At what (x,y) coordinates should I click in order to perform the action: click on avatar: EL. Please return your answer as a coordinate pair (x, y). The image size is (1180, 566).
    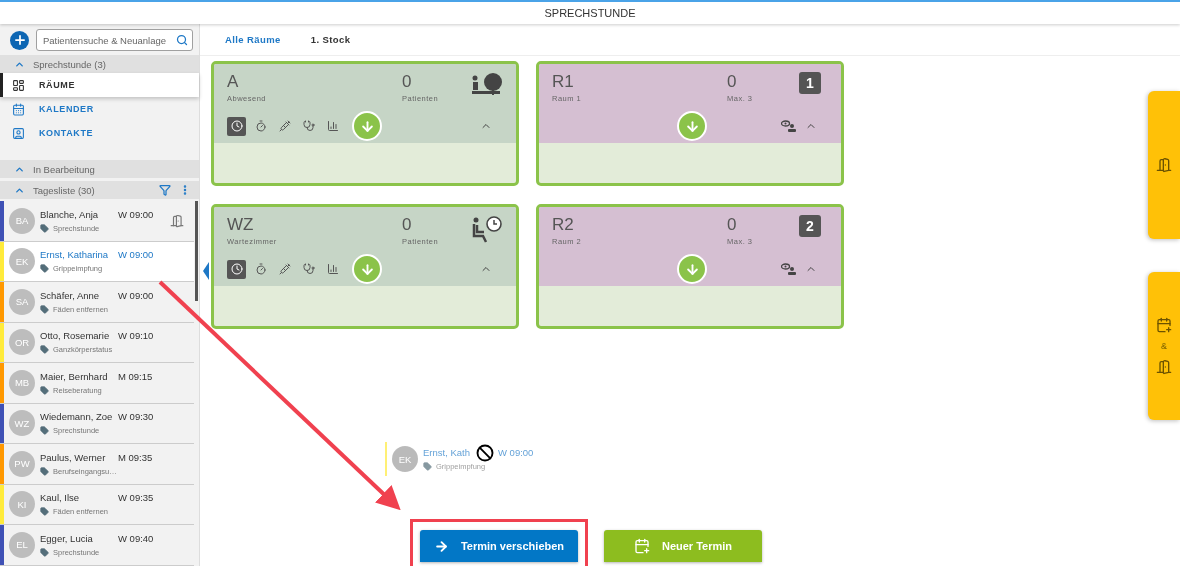
    Looking at the image, I should click on (22, 544).